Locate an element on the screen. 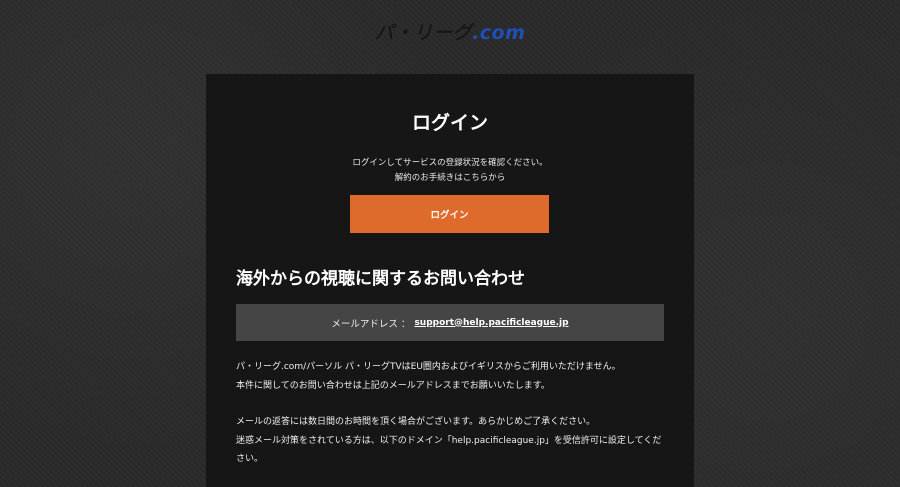  site-logo: パ・リーグ.com is located at coordinates (450, 31).